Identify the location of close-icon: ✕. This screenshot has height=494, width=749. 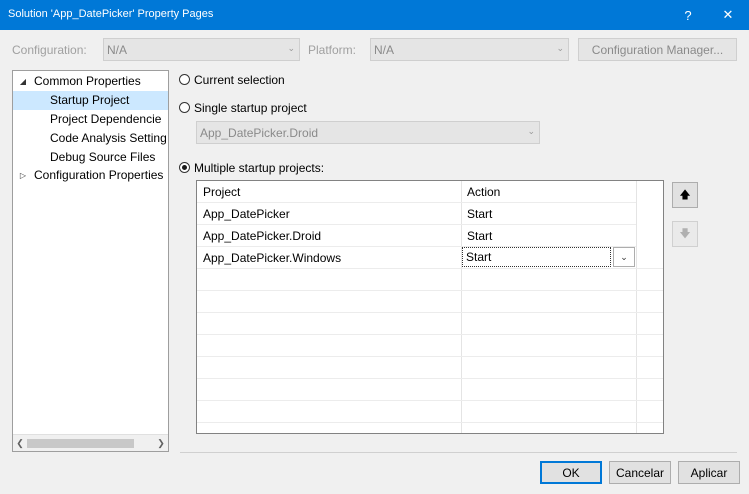
(728, 14).